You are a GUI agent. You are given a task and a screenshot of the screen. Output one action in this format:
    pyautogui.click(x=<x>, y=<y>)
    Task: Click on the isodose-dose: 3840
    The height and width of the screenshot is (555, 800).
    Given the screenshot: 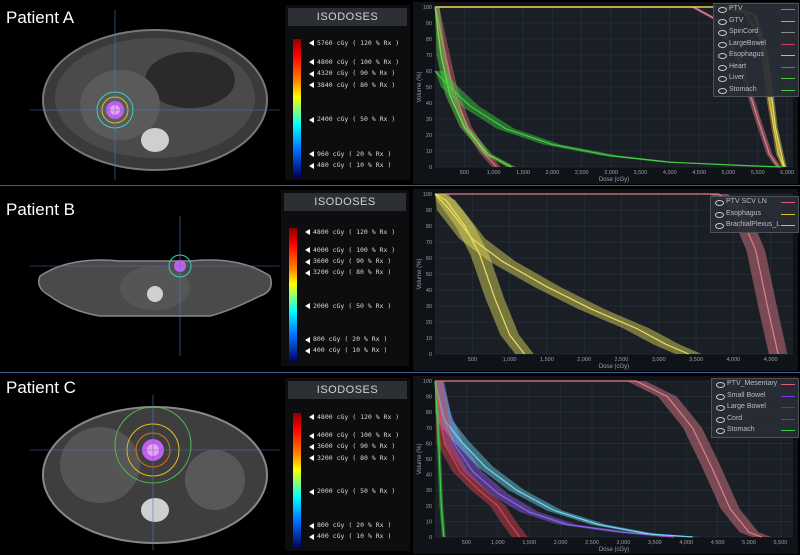 What is the action you would take?
    pyautogui.click(x=325, y=84)
    